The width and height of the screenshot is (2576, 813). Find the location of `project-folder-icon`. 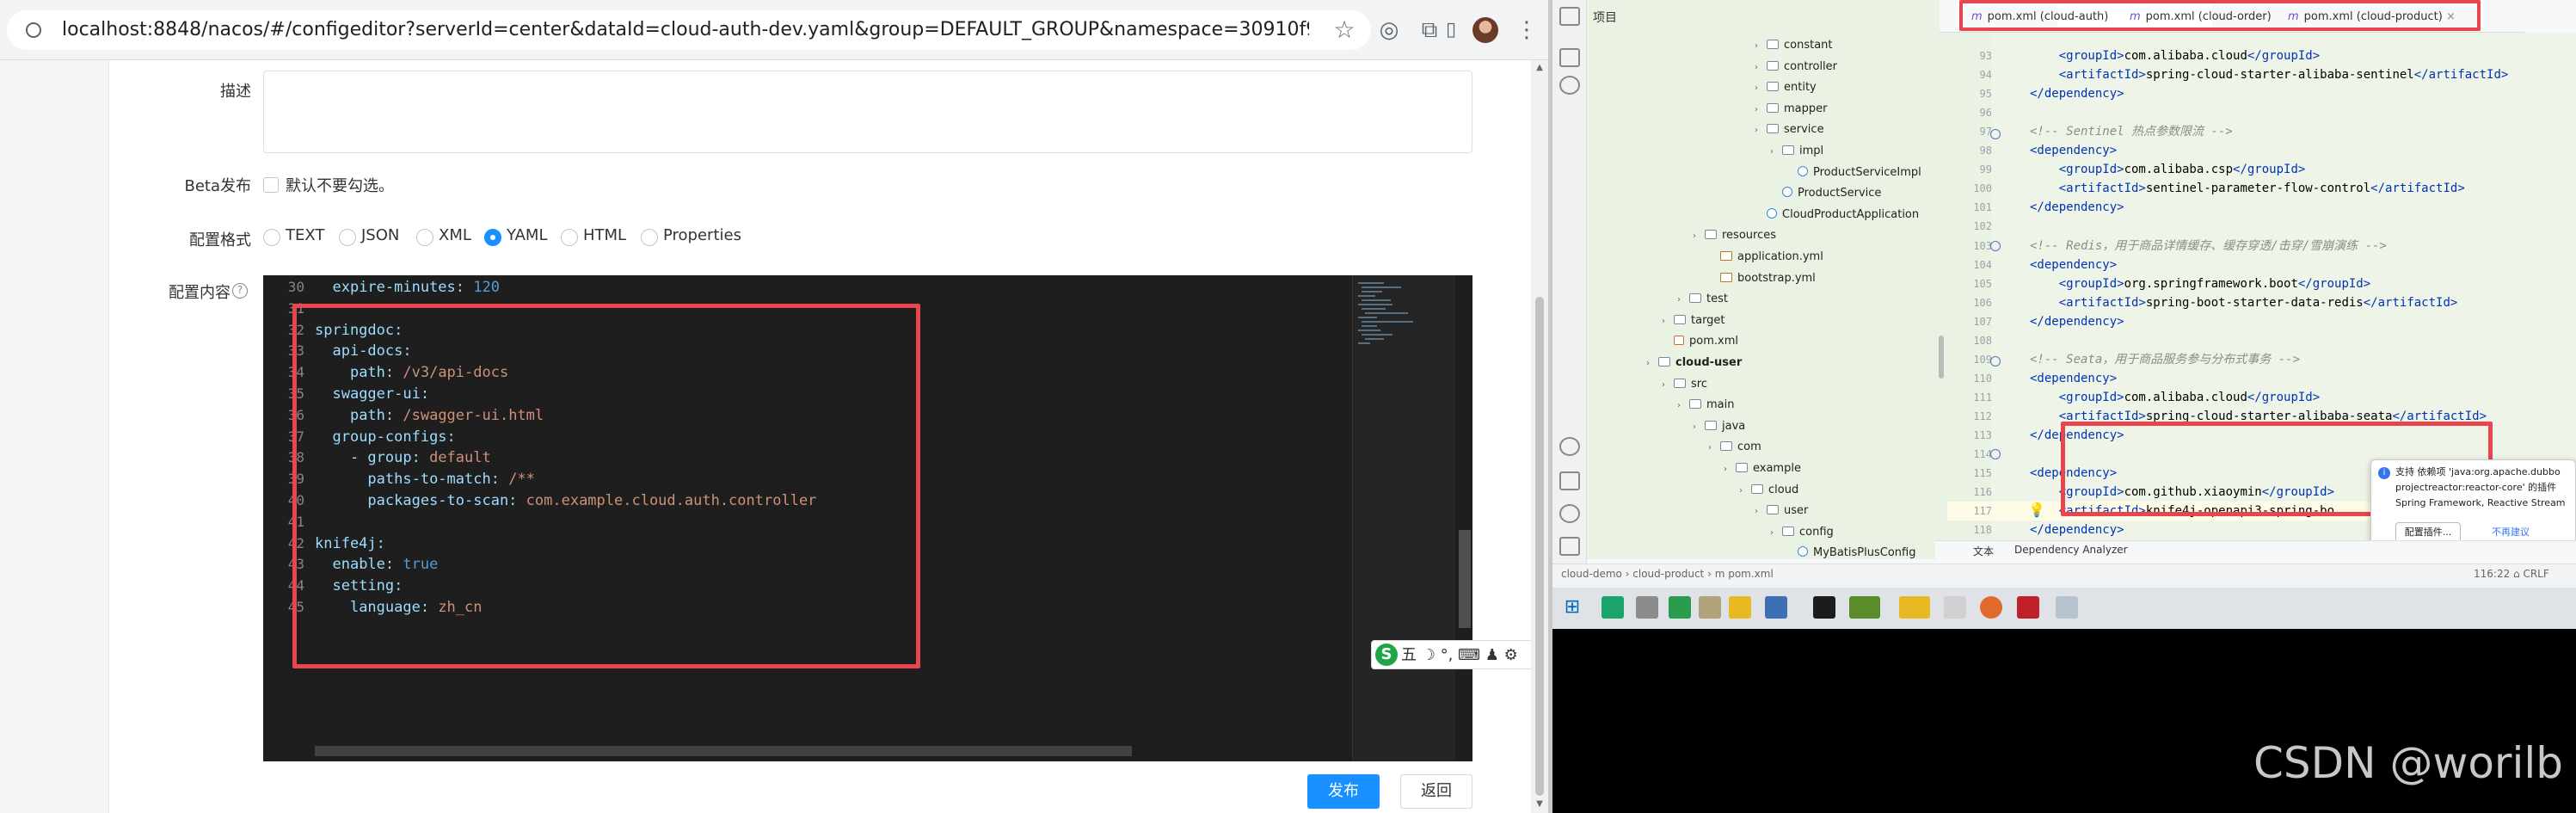

project-folder-icon is located at coordinates (1569, 16).